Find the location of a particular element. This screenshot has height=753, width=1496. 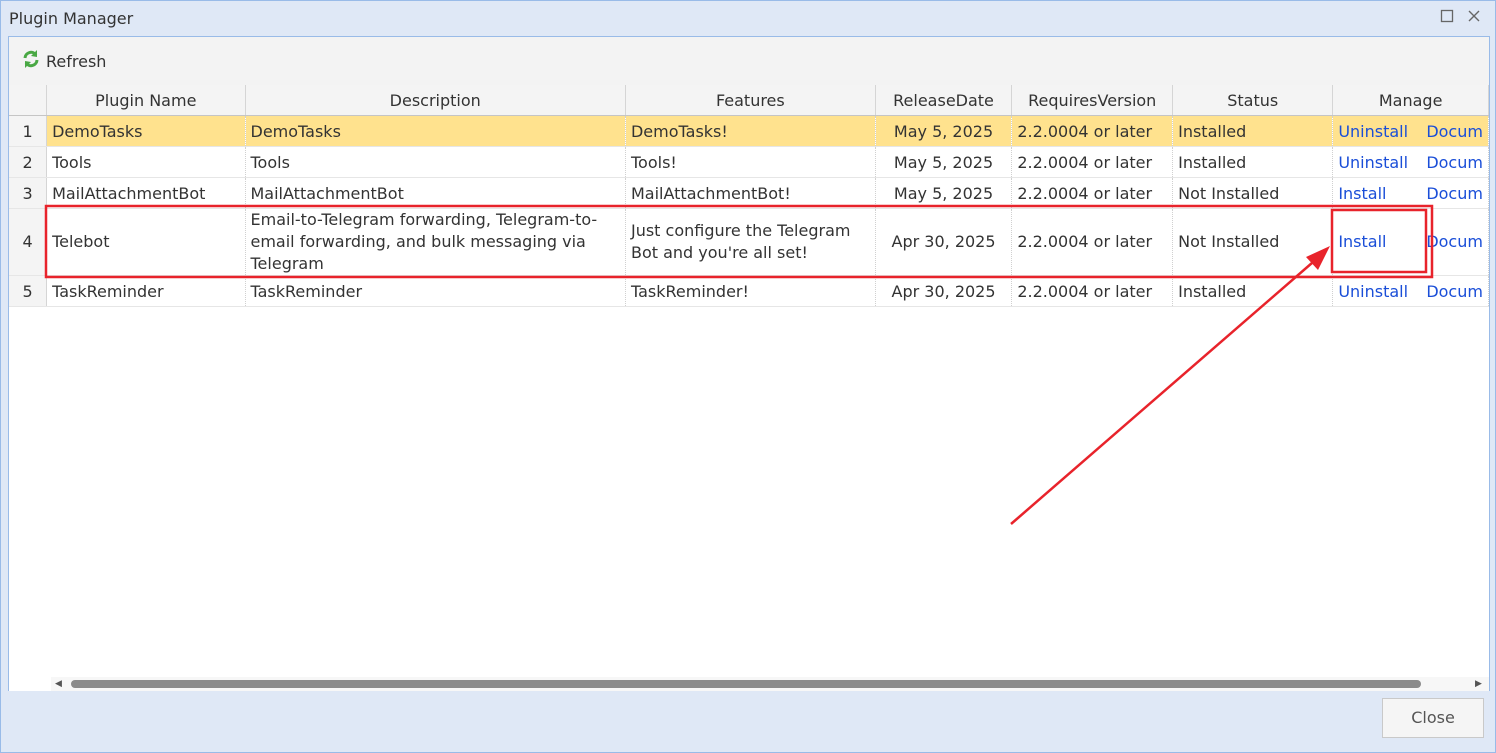

row-number: 3 is located at coordinates (28, 193).